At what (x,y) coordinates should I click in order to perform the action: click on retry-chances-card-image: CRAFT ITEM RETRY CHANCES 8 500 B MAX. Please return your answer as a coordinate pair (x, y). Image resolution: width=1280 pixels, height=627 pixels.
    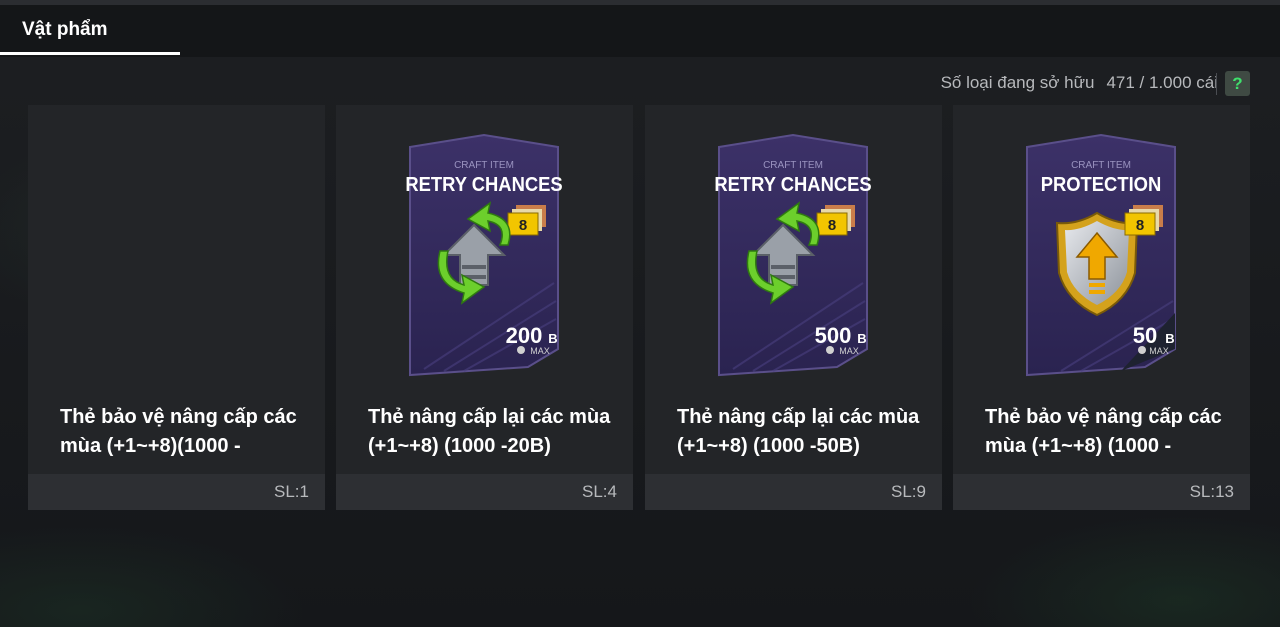
    Looking at the image, I should click on (793, 255).